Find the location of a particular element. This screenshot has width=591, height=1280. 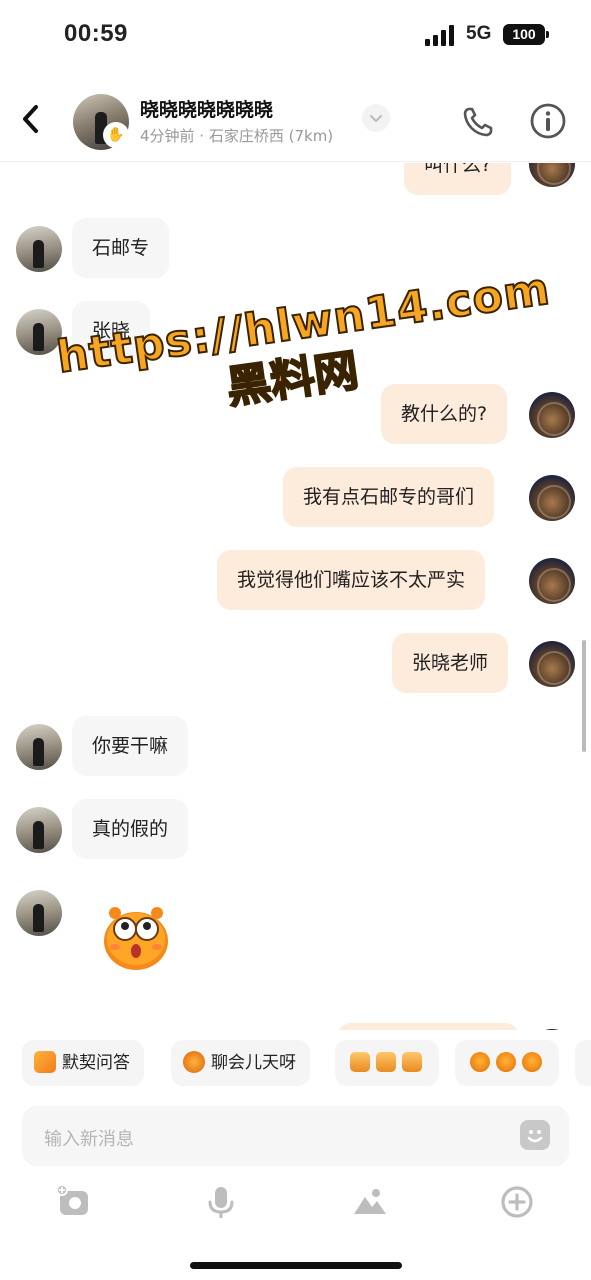

status-bar: 00:59 5G 100 is located at coordinates (295, 35).